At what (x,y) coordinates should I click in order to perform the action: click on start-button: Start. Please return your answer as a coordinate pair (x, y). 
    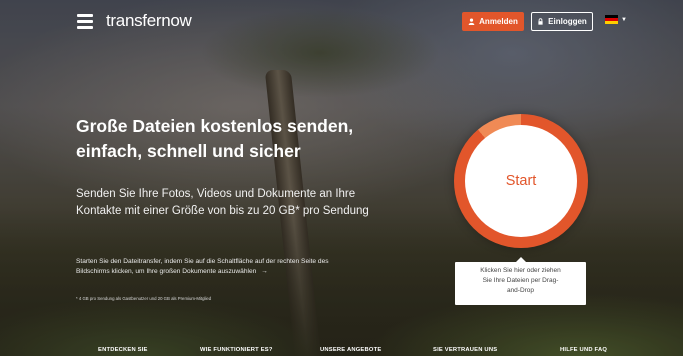
    Looking at the image, I should click on (521, 181).